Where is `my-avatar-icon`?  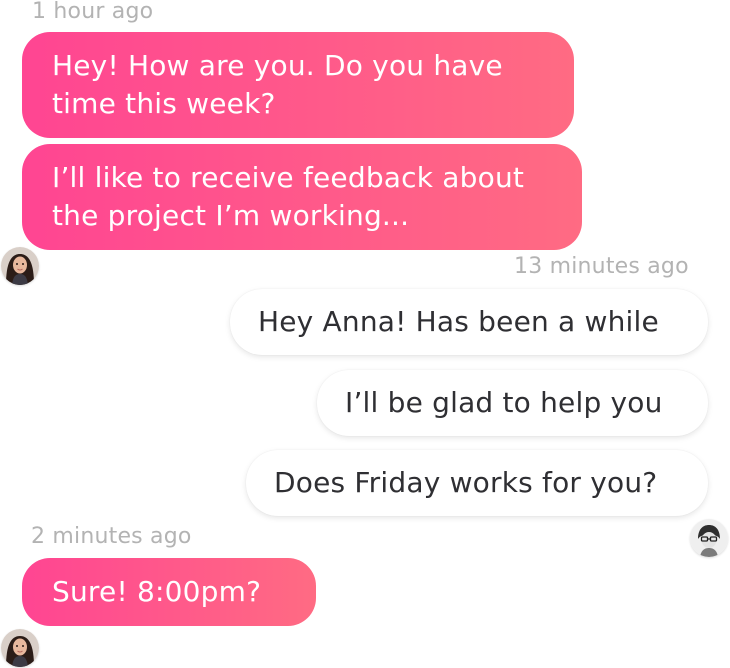 my-avatar-icon is located at coordinates (709, 538).